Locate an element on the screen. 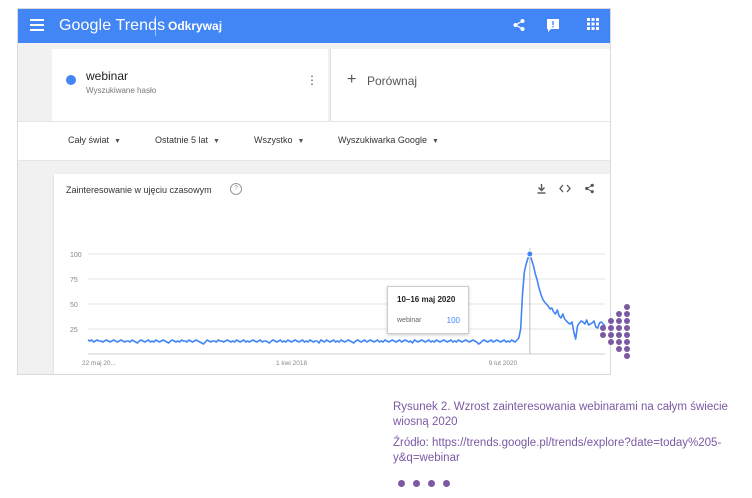 Image resolution: width=752 pixels, height=498 pixels. filter-region-label: Cały świat is located at coordinates (89, 140).